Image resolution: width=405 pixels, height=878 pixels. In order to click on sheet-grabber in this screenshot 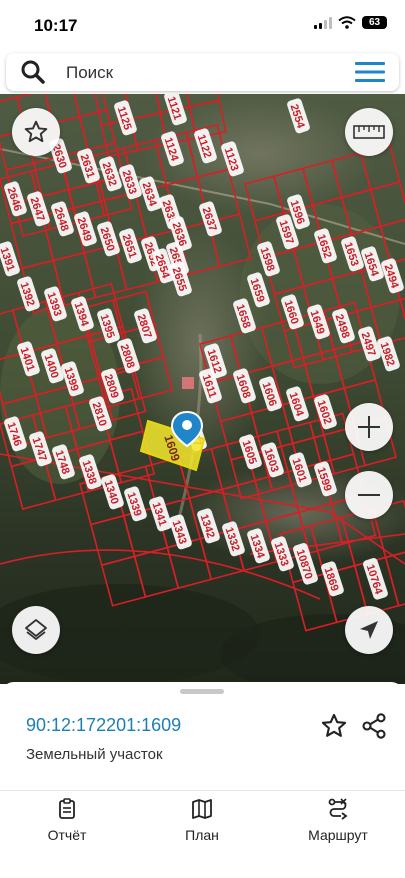, I will do `click(202, 691)`.